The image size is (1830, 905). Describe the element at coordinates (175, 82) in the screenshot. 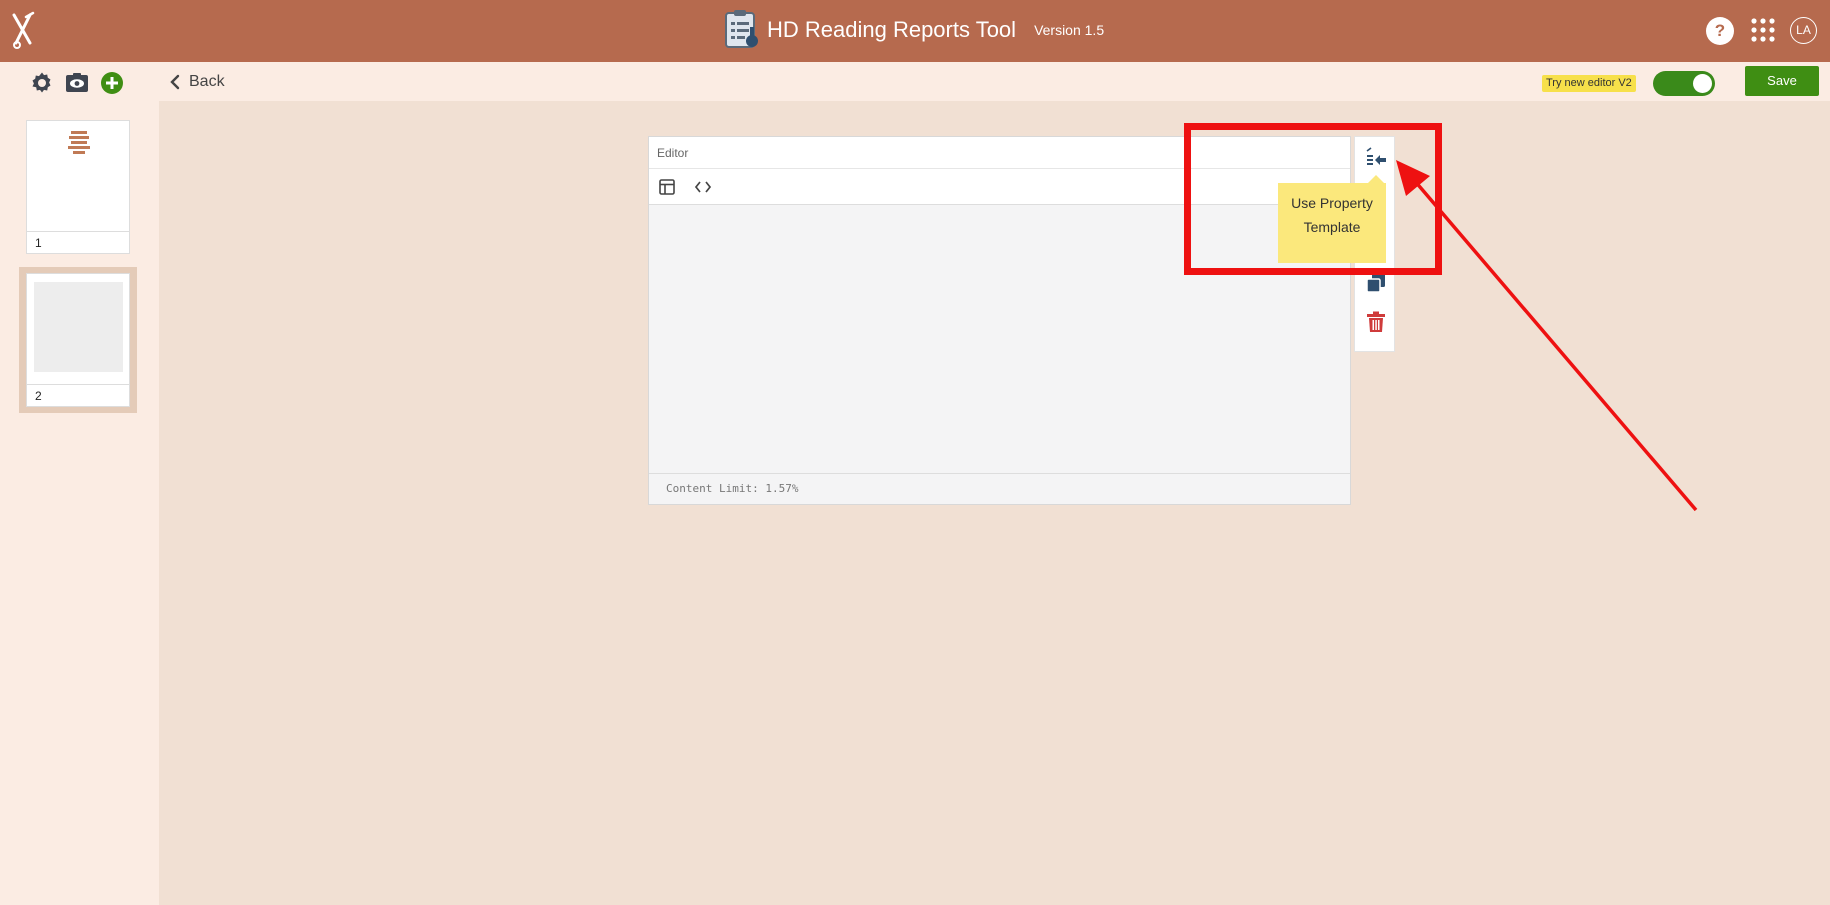

I see `chevron-left-icon` at that location.